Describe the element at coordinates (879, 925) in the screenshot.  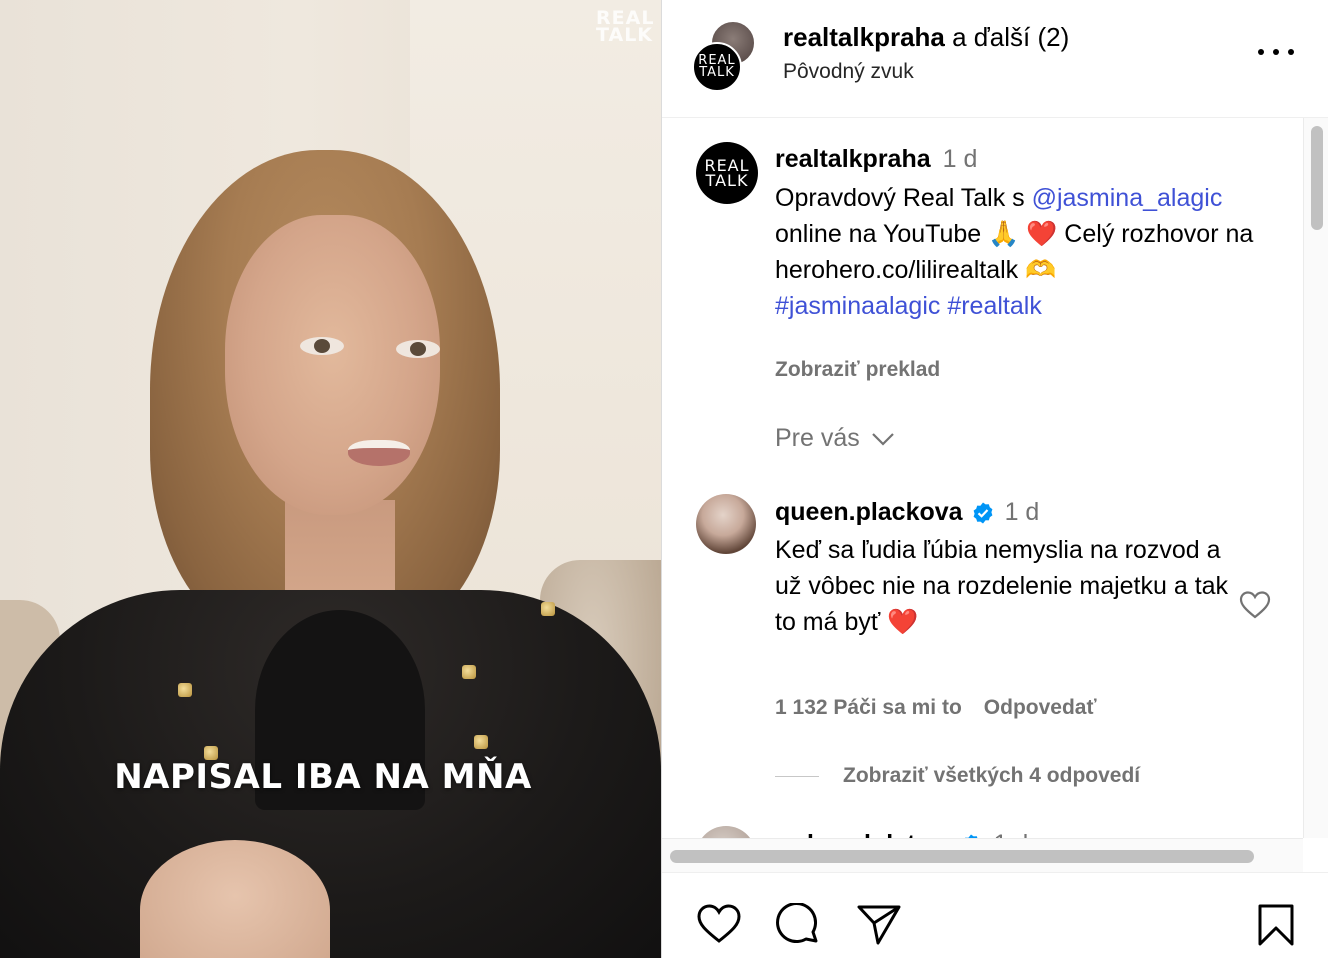
I see `share-icon` at that location.